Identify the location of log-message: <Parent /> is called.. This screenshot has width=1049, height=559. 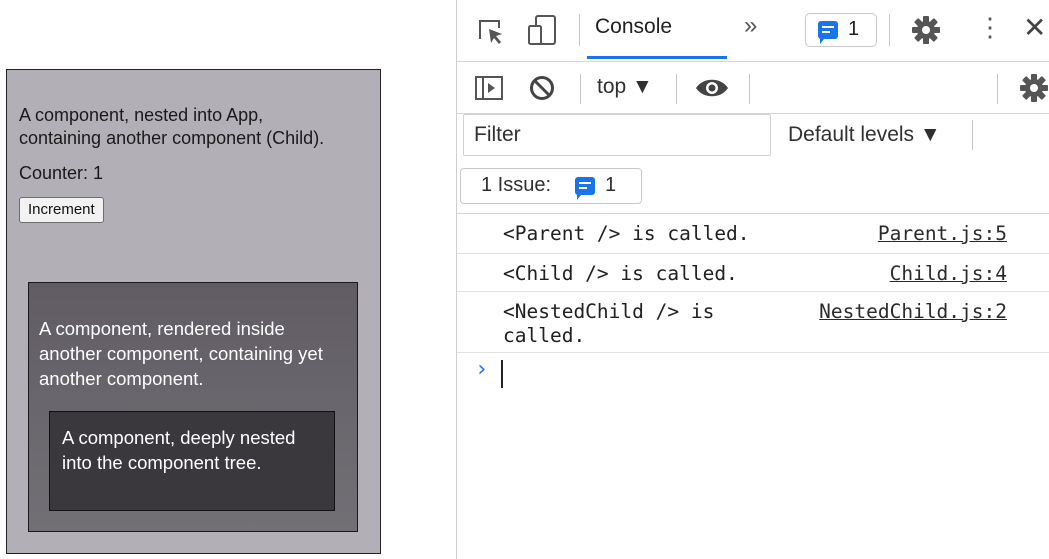
(626, 233).